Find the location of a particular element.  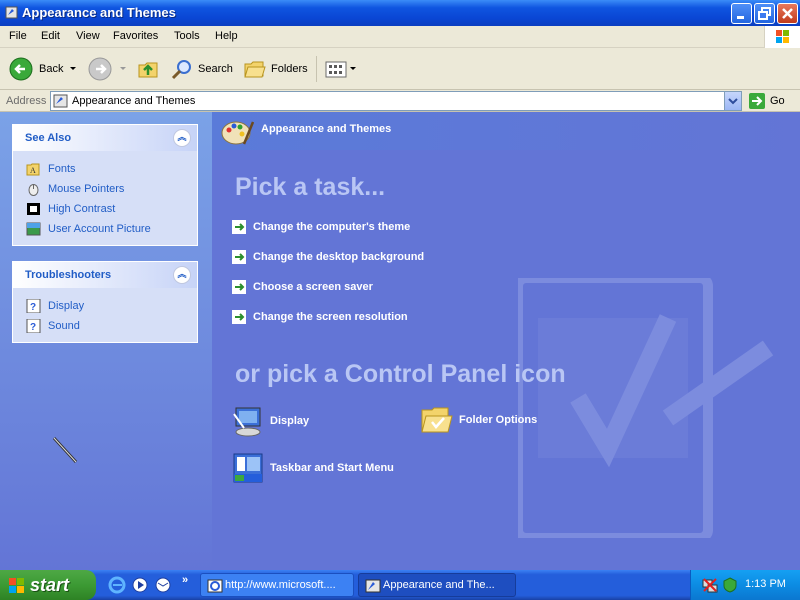

windows-logo is located at coordinates (782, 37).